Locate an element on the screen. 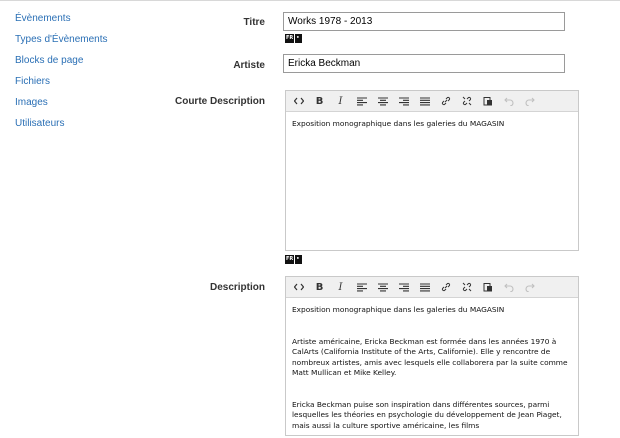 This screenshot has width=620, height=438. titre-language-badge: FR • is located at coordinates (294, 38).